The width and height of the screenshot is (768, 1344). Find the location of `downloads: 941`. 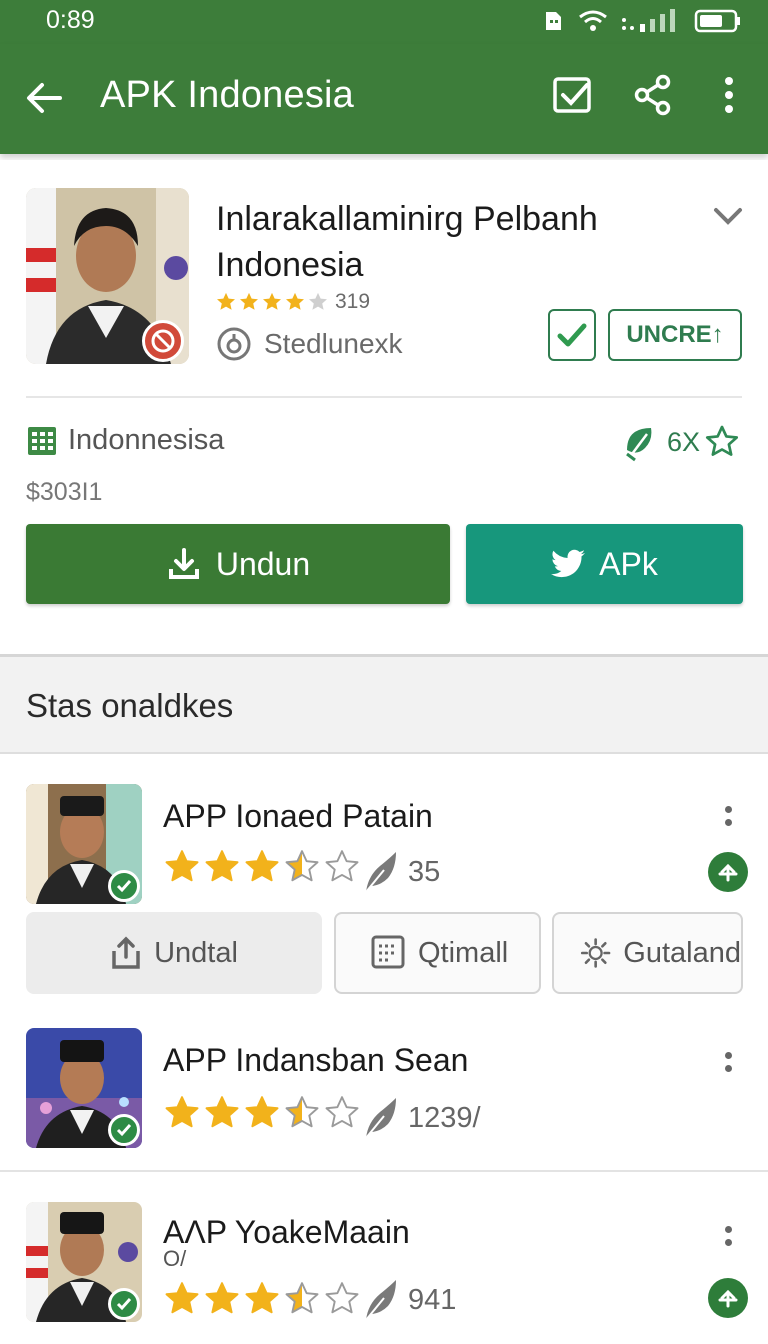

downloads: 941 is located at coordinates (409, 1300).